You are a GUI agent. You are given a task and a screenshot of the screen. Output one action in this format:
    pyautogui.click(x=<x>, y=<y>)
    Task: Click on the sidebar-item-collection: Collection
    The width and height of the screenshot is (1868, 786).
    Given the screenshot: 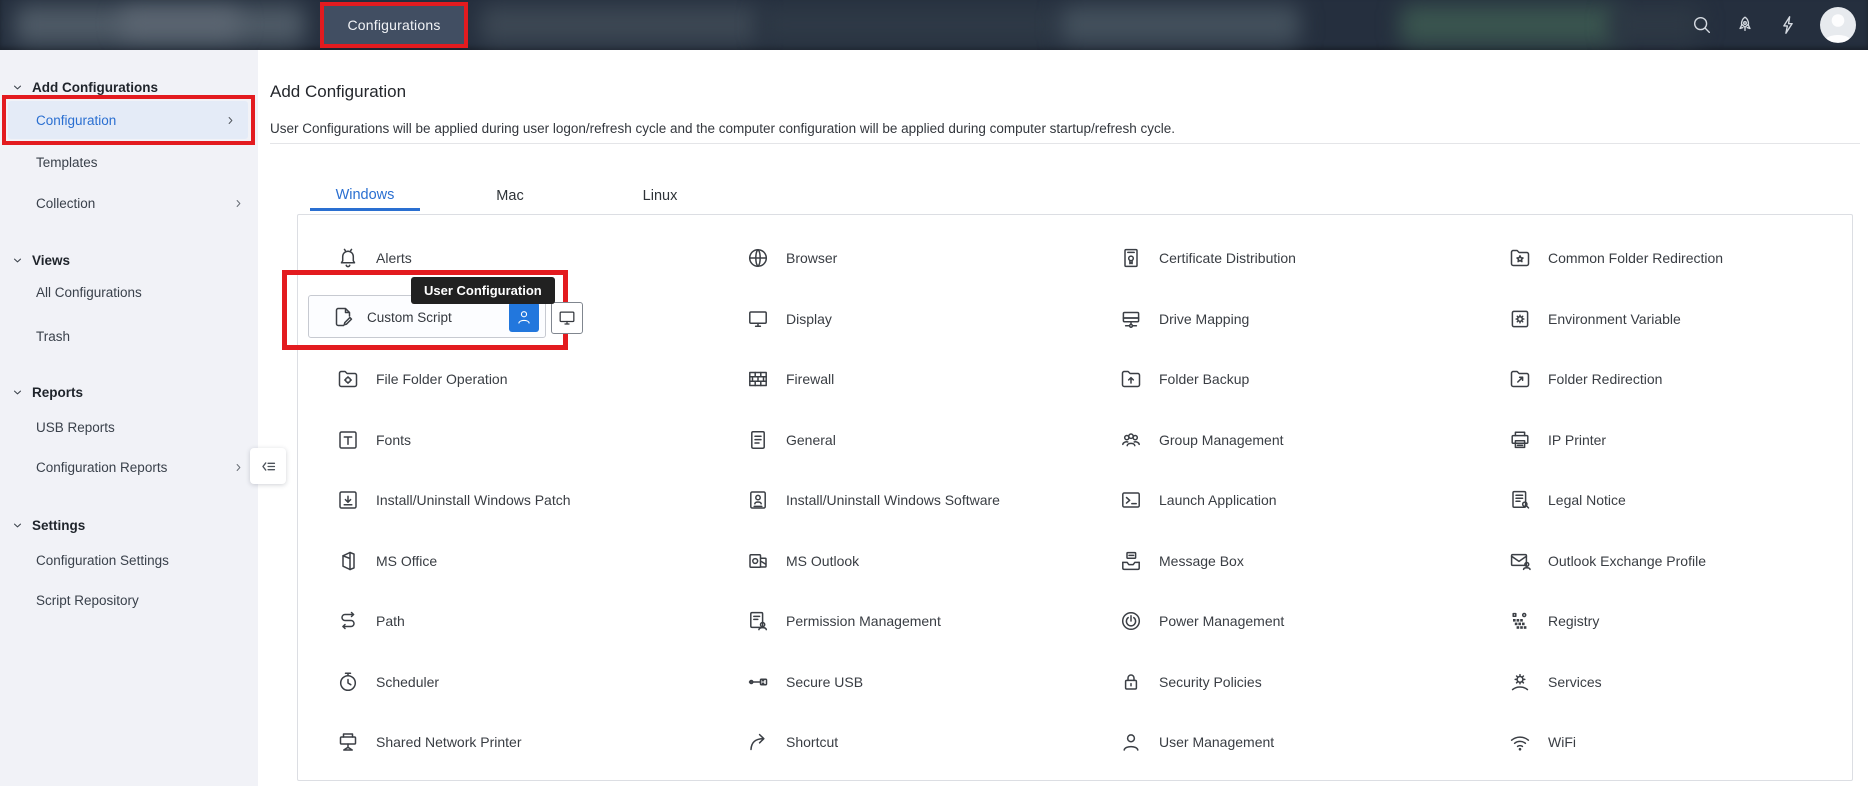 What is the action you would take?
    pyautogui.click(x=129, y=203)
    